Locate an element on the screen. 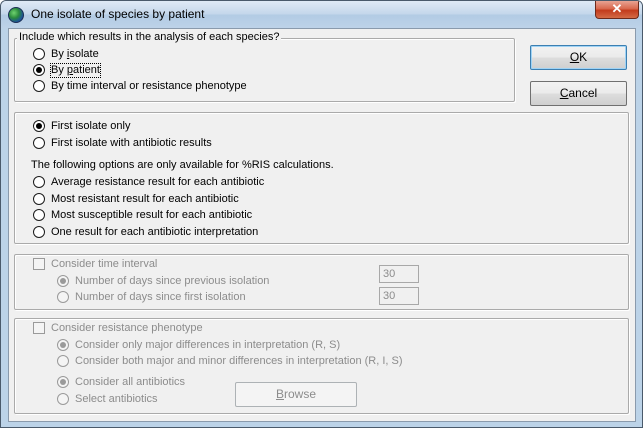  by-patient-label-pre: By is located at coordinates (59, 70).